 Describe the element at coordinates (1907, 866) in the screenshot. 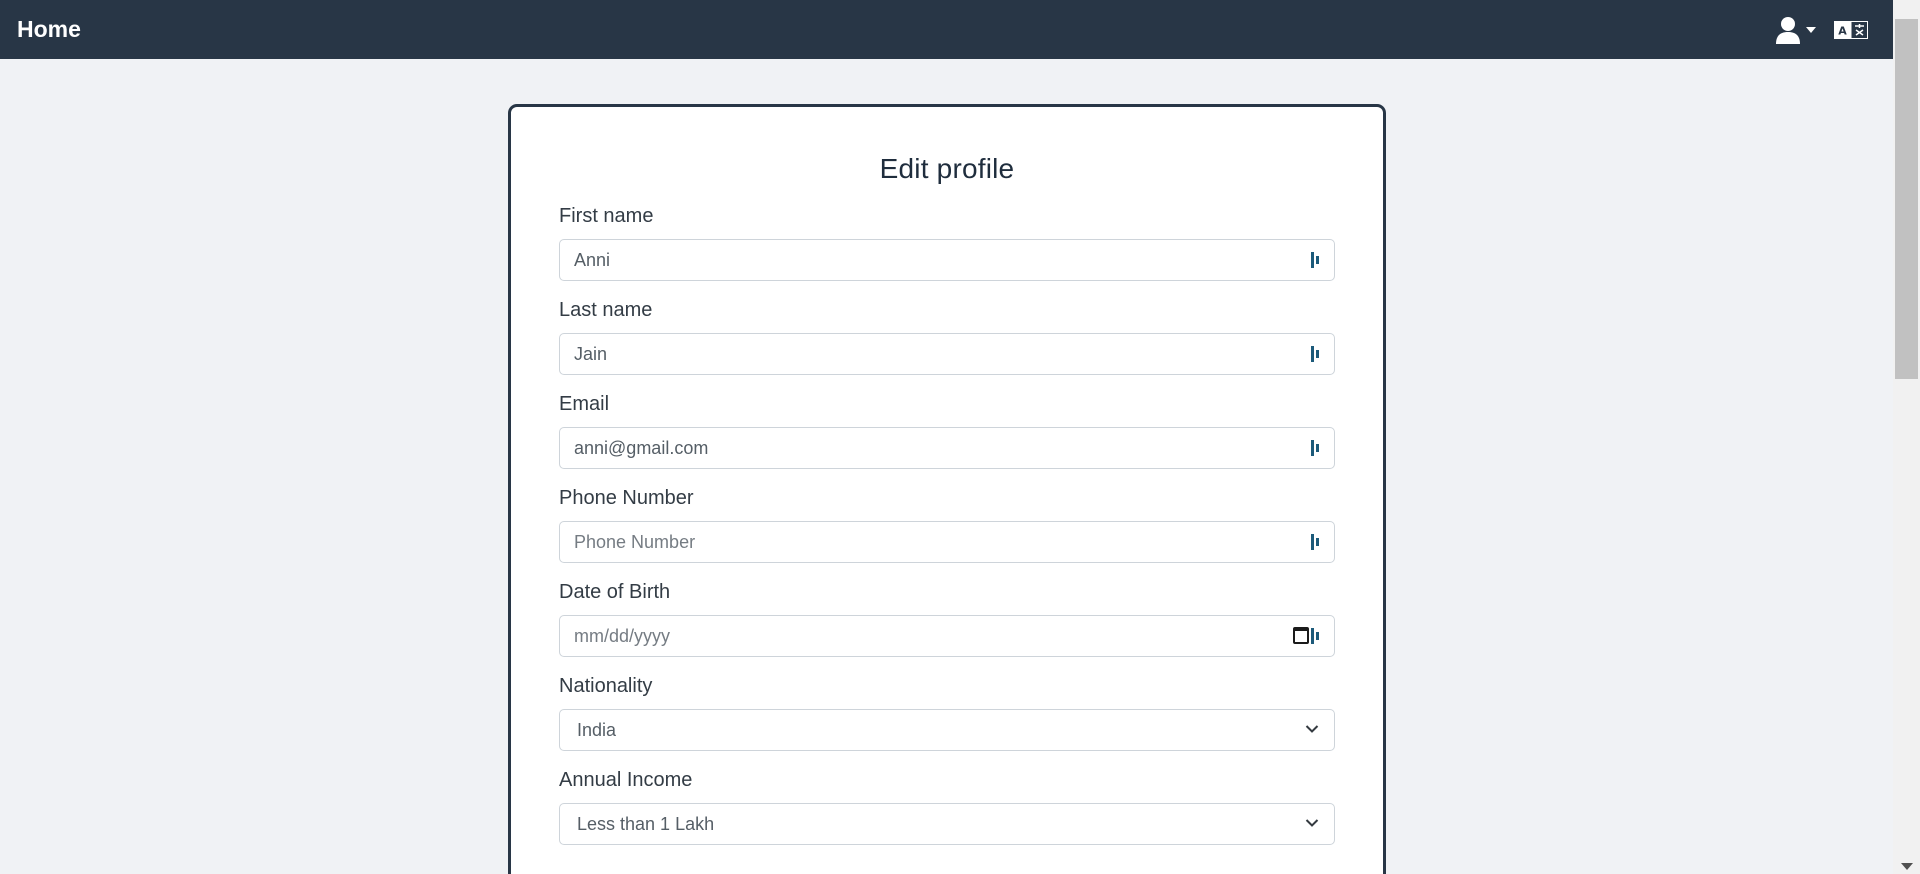

I see `scroll-down-arrow-icon` at that location.